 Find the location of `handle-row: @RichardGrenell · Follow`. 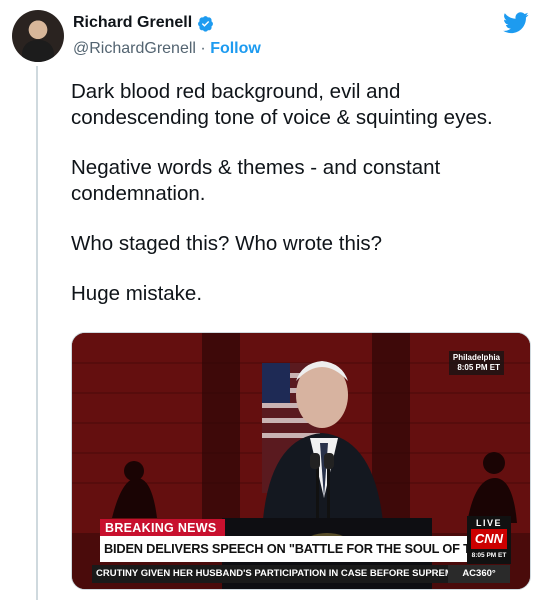

handle-row: @RichardGrenell · Follow is located at coordinates (167, 49).